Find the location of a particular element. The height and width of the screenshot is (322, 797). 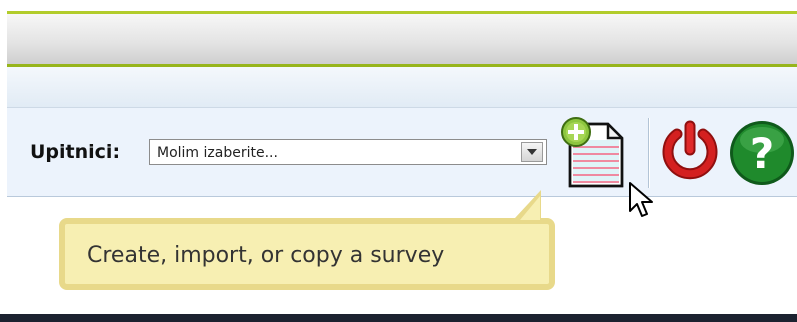

arrow-cursor-icon is located at coordinates (641, 199).